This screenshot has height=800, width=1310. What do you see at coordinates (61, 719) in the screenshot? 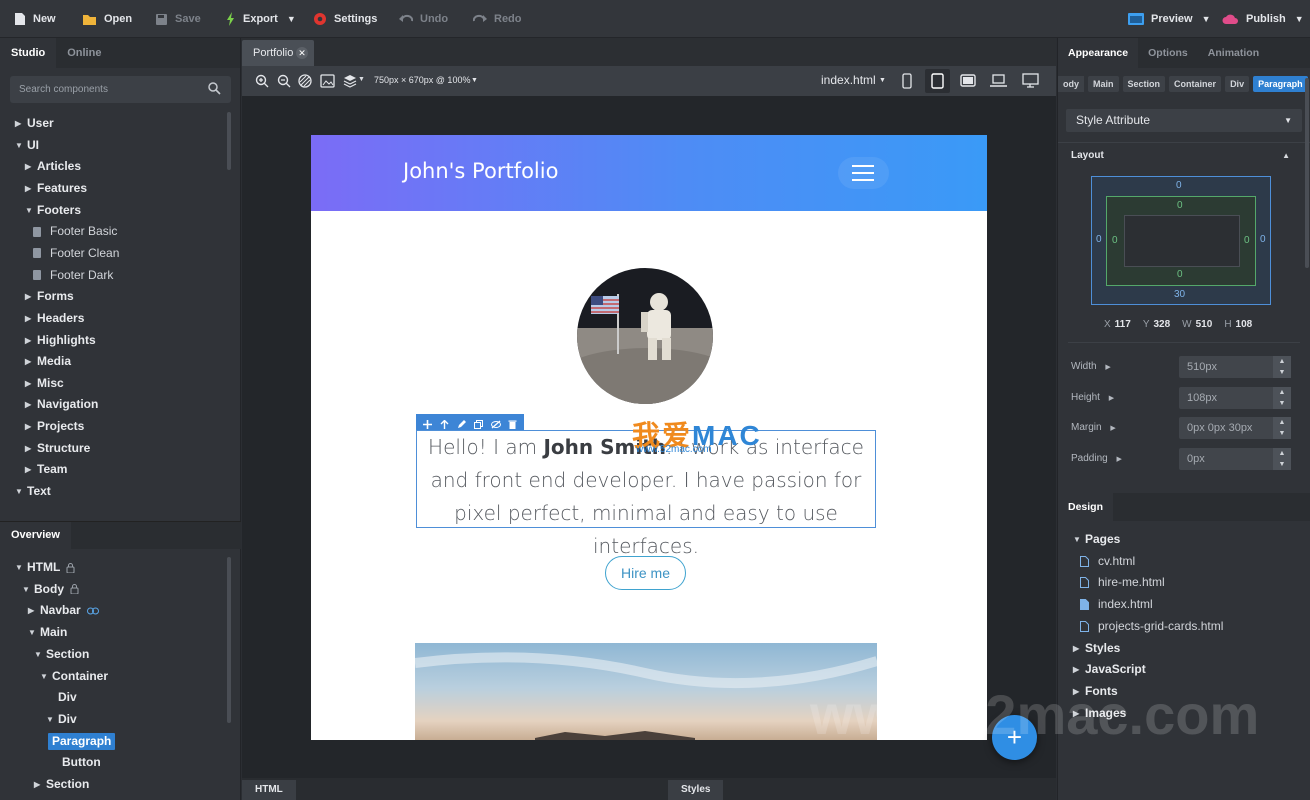
I see `overview-tree-item: ▼ Div` at bounding box center [61, 719].